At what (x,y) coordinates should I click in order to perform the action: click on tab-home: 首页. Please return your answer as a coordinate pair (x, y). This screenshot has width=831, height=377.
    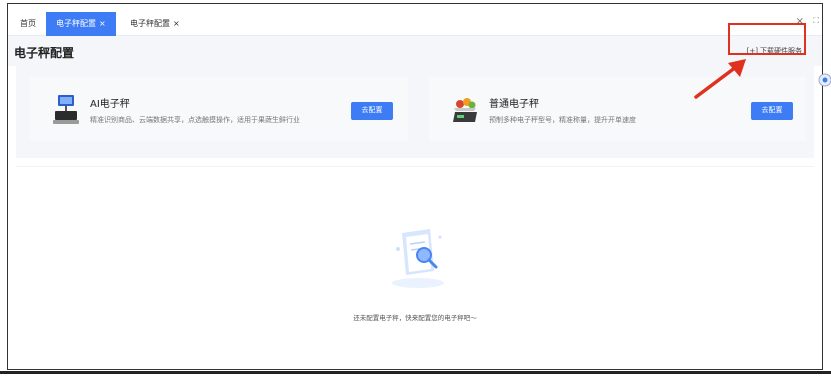
    Looking at the image, I should click on (28, 24).